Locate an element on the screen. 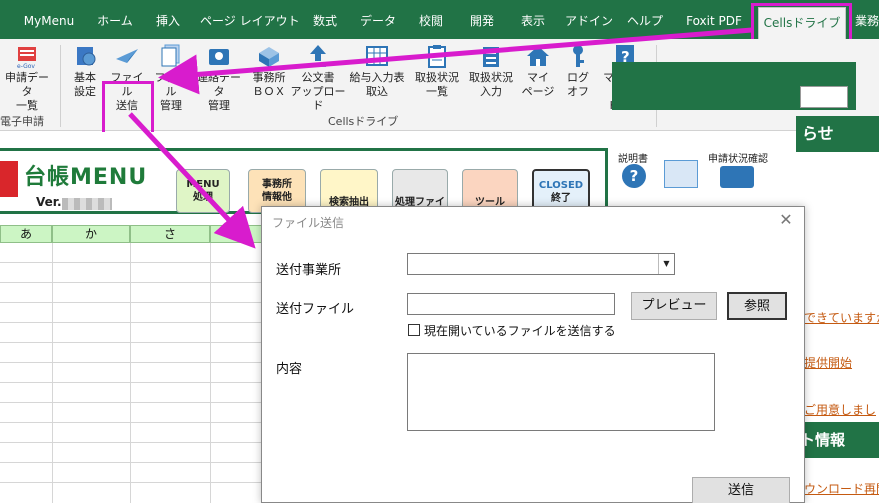  close-icon: ✕ is located at coordinates (786, 219).